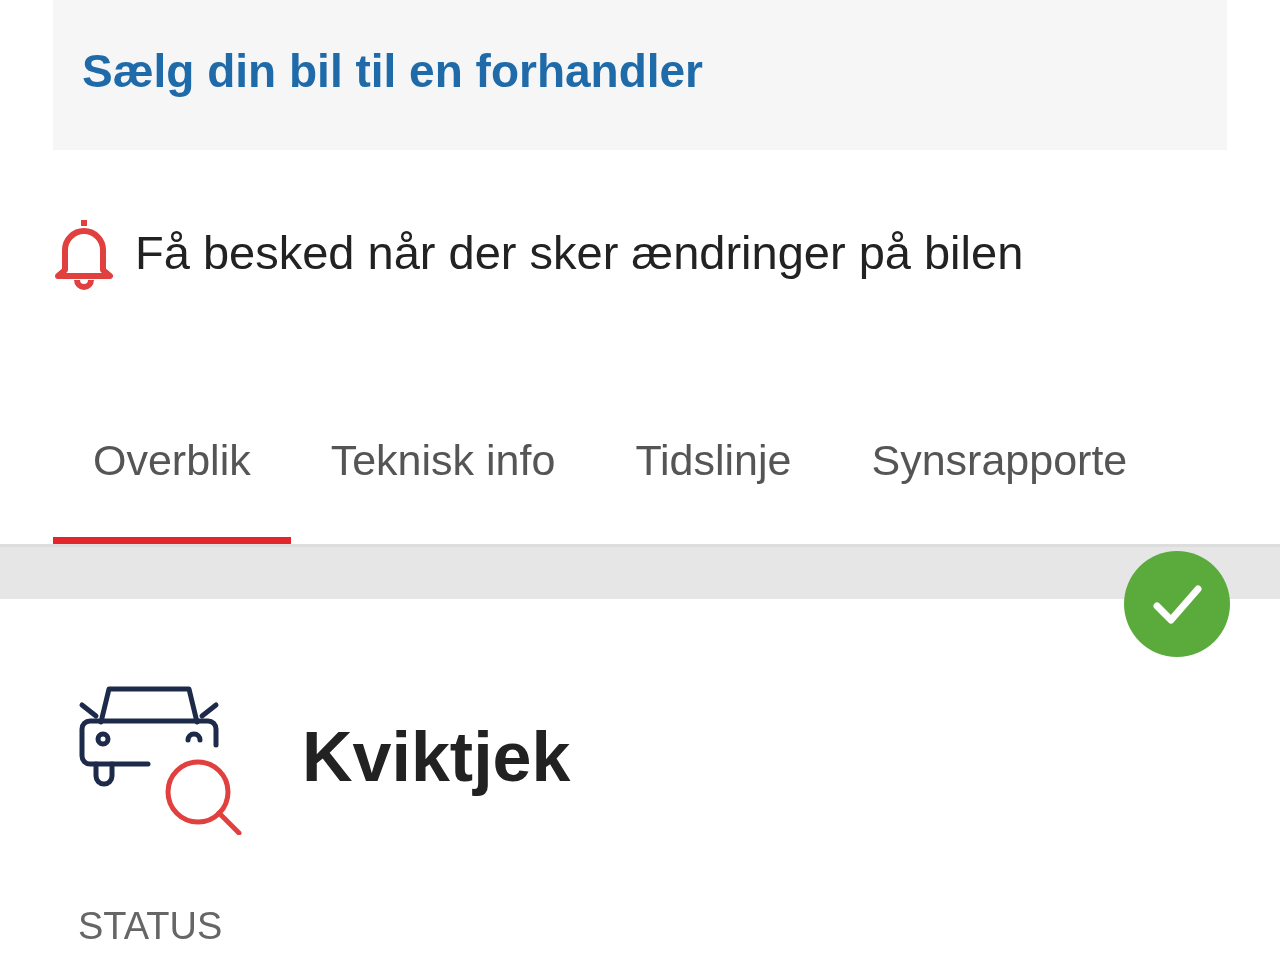 This screenshot has height=960, width=1280. What do you see at coordinates (151, 926) in the screenshot?
I see `status-label: STATUS` at bounding box center [151, 926].